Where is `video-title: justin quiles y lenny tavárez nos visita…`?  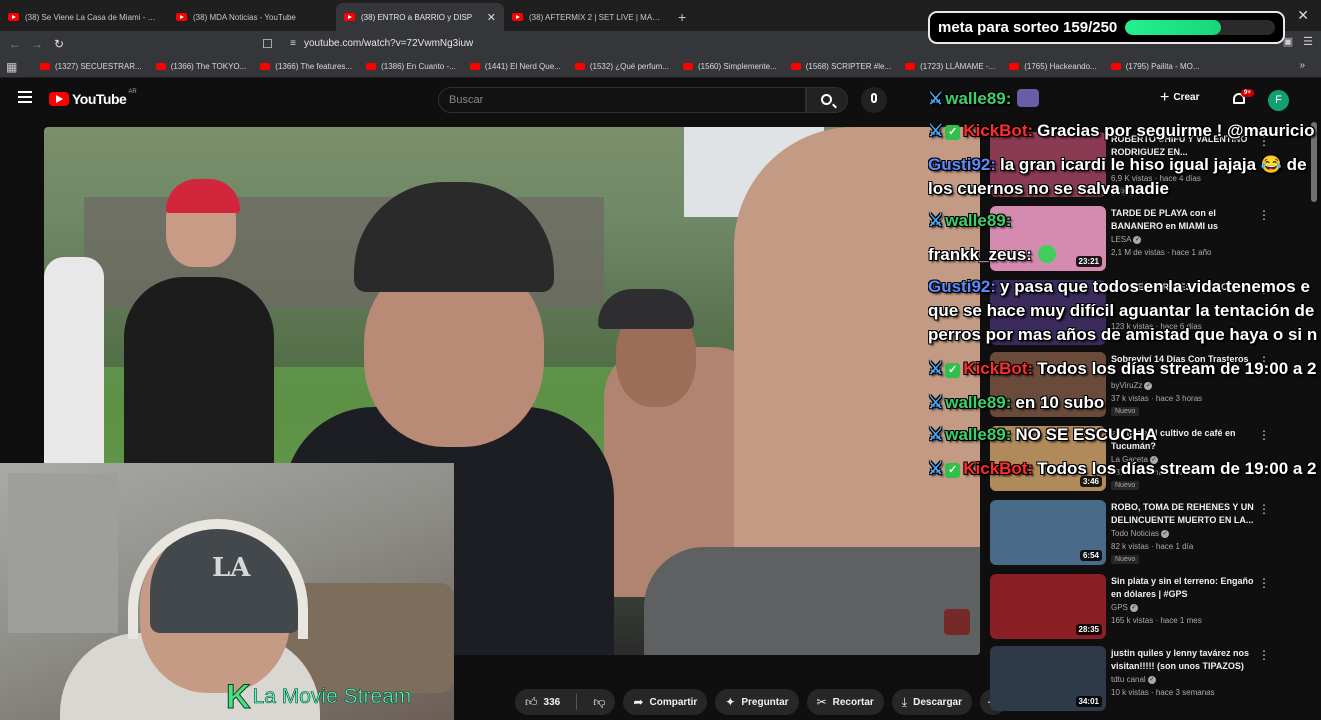
video-title: justin quiles y lenny tavárez nos visita… is located at coordinates (1186, 660).